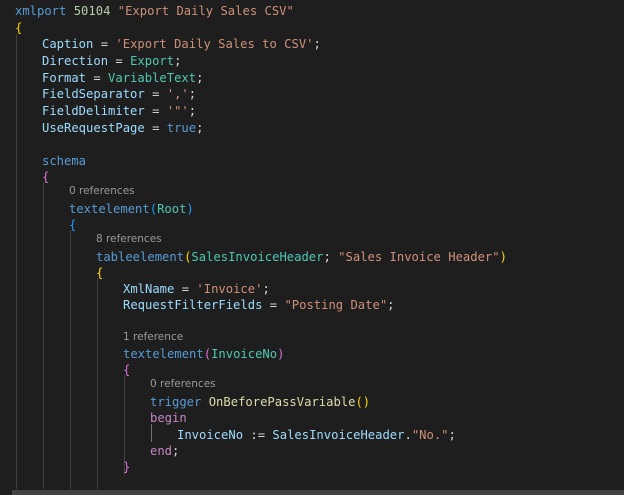  What do you see at coordinates (333, 177) in the screenshot?
I see `code-line-schema-brace: {` at bounding box center [333, 177].